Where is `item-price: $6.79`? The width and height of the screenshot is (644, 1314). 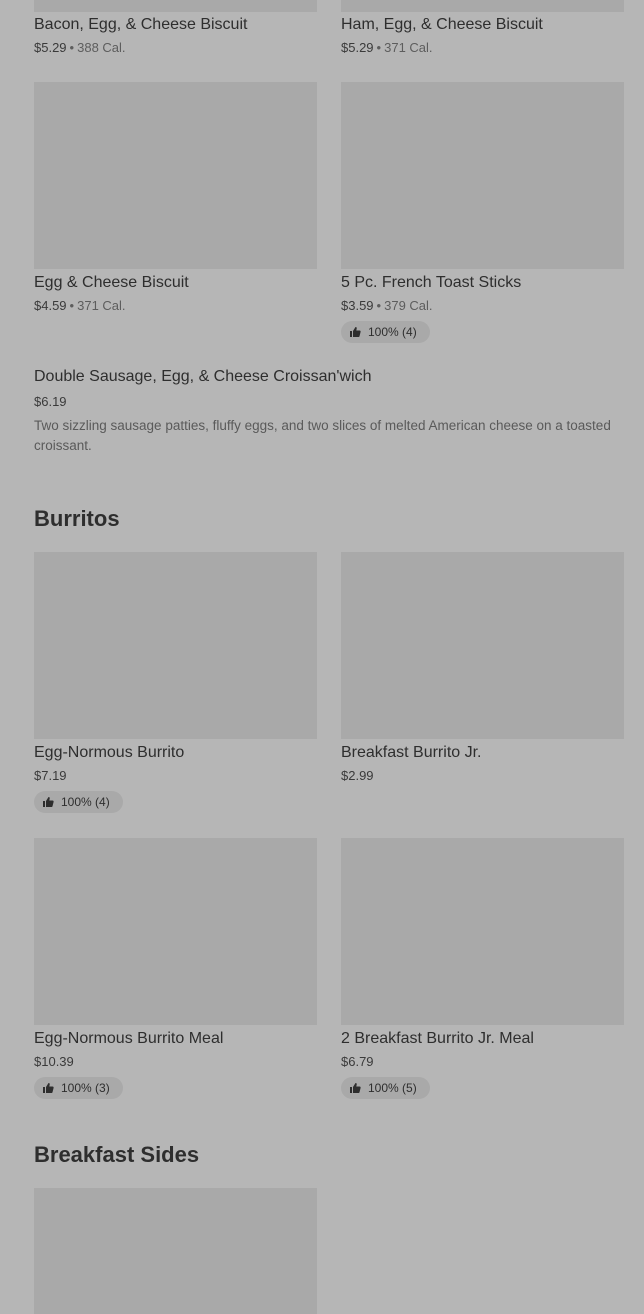
item-price: $6.79 is located at coordinates (357, 1061).